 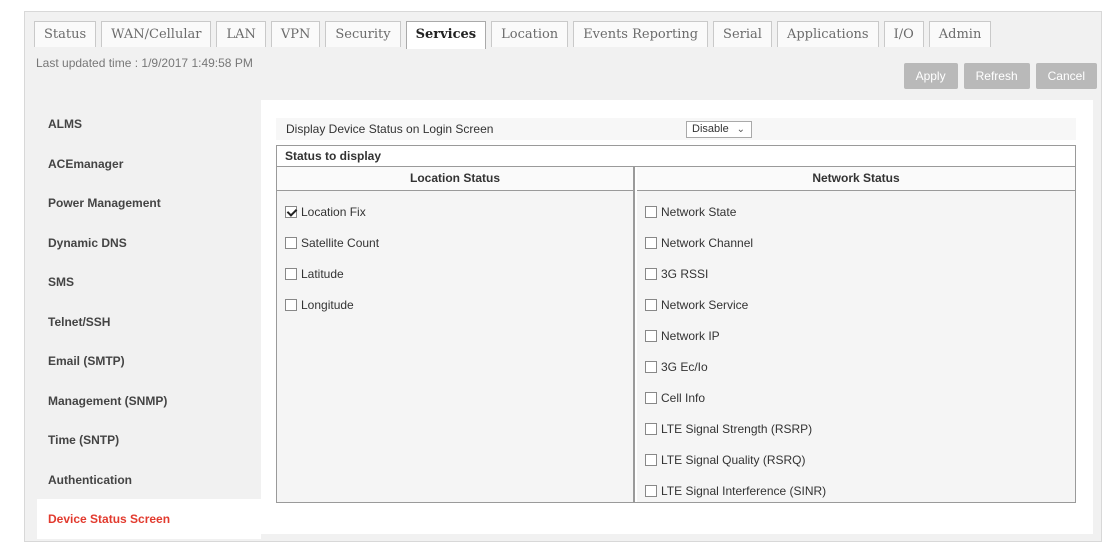 I want to click on display-status-value: Disable, so click(x=710, y=129).